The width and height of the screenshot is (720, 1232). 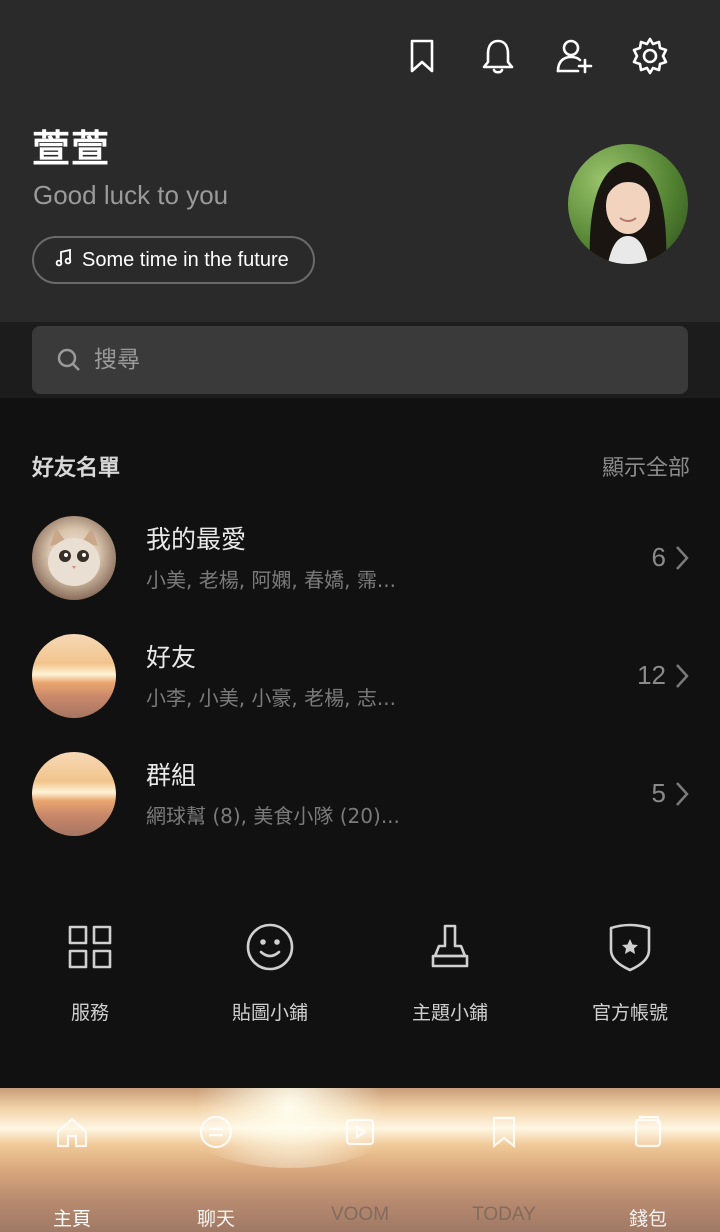 What do you see at coordinates (422, 56) in the screenshot?
I see `bookmark-icon` at bounding box center [422, 56].